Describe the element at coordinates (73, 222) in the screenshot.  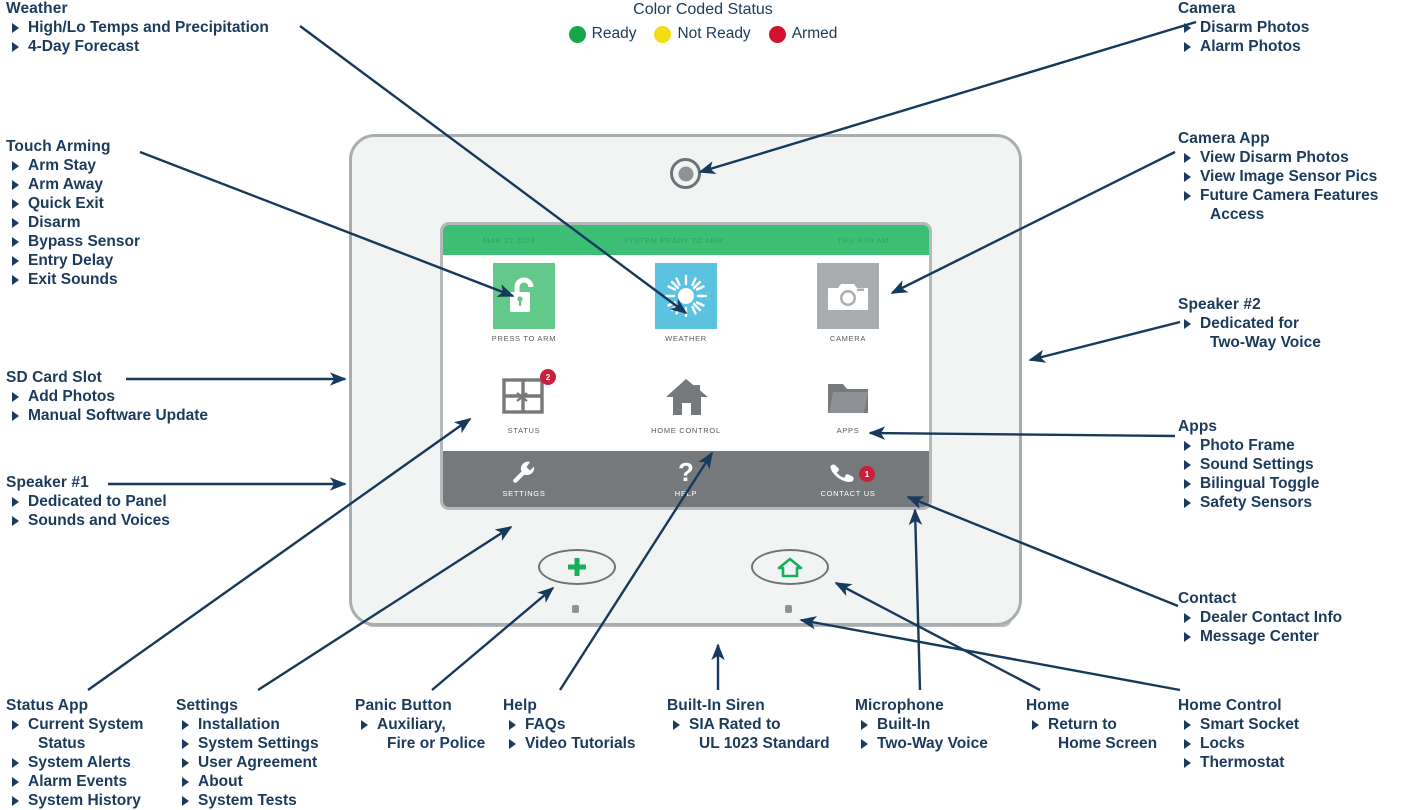
I see `list-item: Disarm` at that location.